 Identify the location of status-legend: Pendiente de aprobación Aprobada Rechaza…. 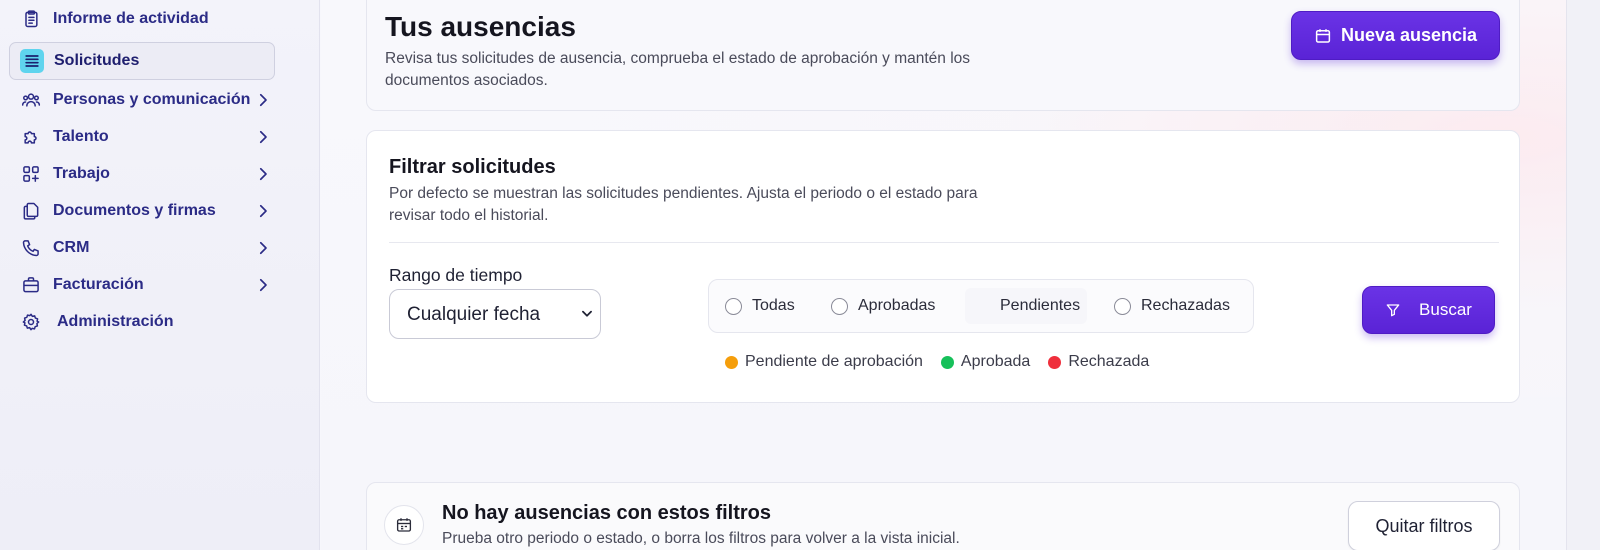
(946, 362).